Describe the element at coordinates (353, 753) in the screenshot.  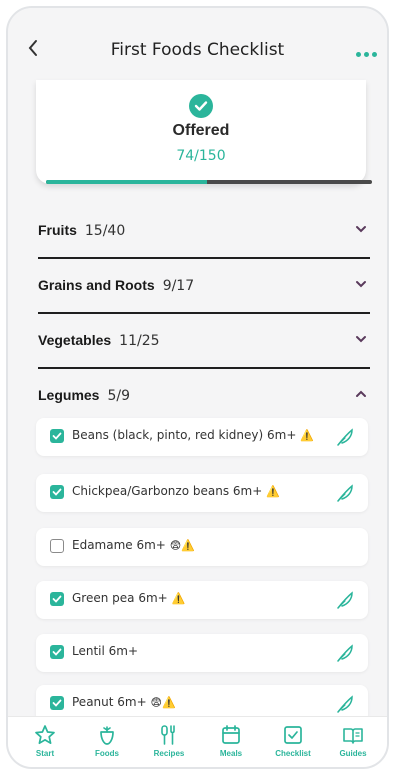
I see `tab-label: Guides` at that location.